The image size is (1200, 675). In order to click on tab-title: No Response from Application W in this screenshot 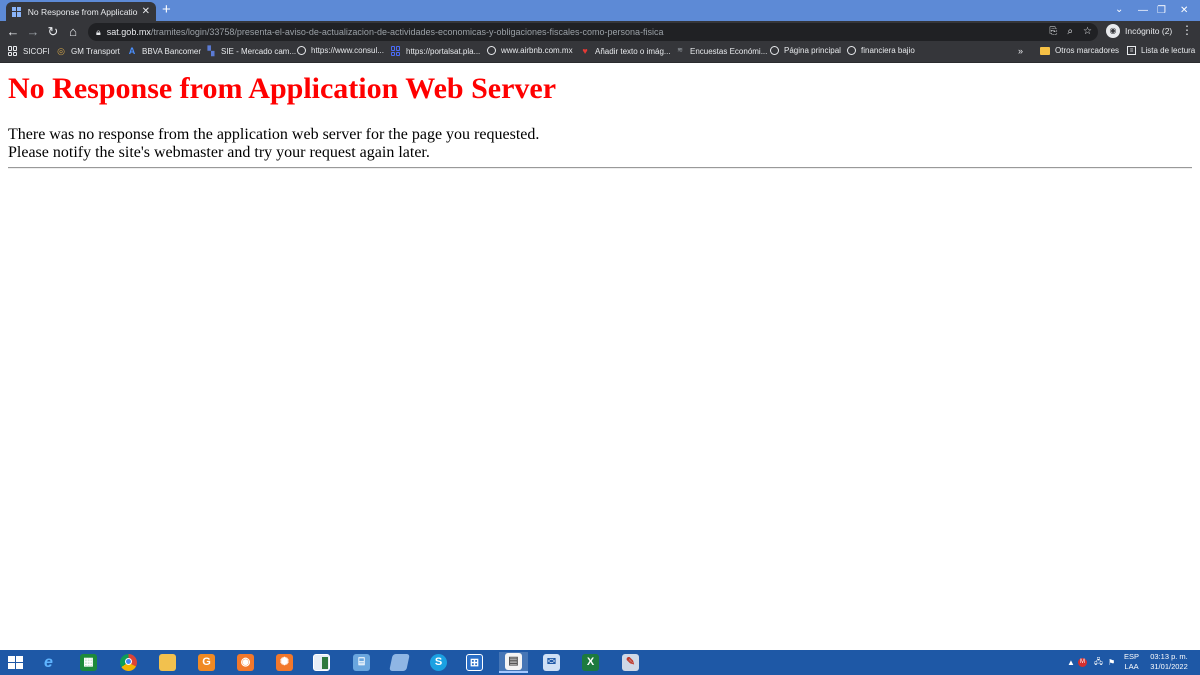, I will do `click(82, 11)`.